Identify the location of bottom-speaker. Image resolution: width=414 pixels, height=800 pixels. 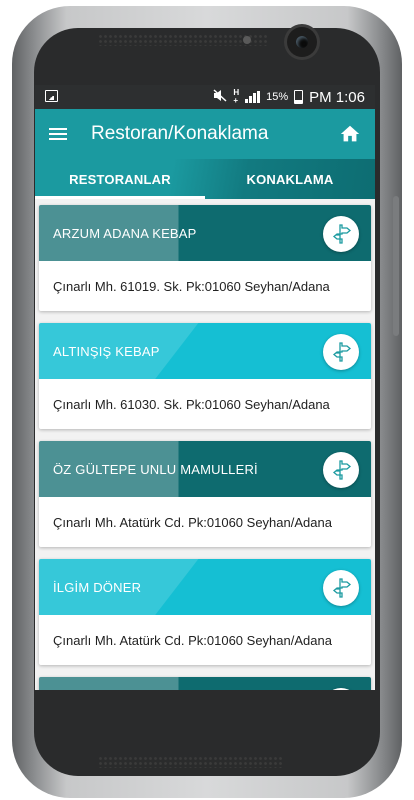
(190, 762).